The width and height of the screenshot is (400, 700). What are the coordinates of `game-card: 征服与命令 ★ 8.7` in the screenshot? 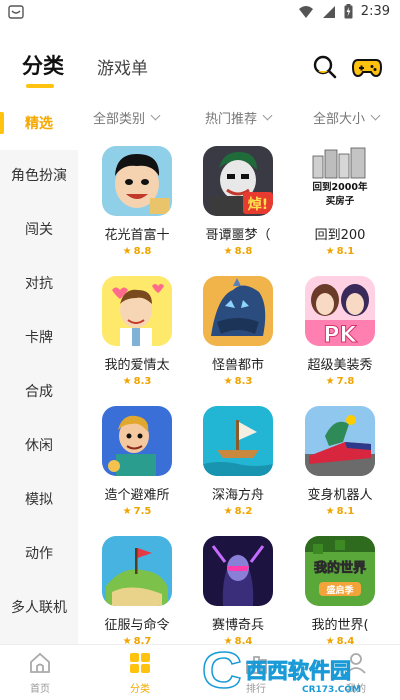 It's located at (137, 591).